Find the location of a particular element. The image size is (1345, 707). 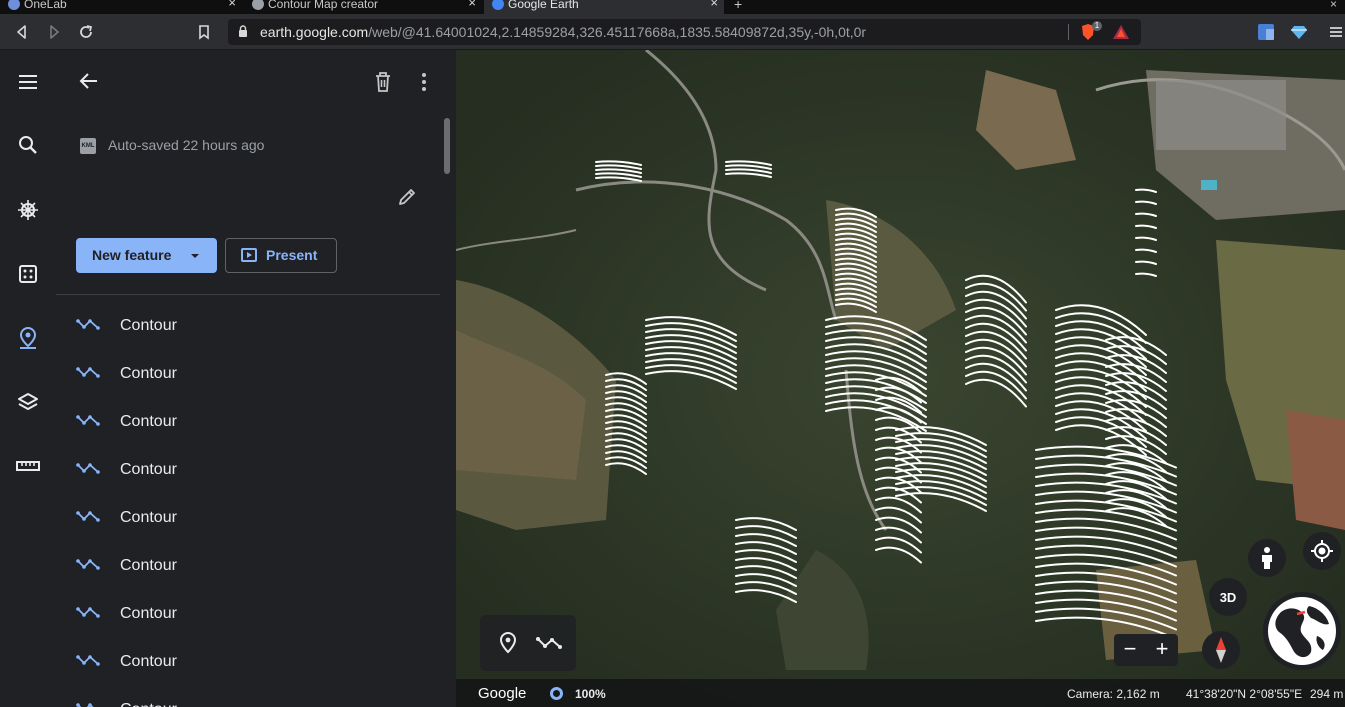

voyager-icon is located at coordinates (28, 210).